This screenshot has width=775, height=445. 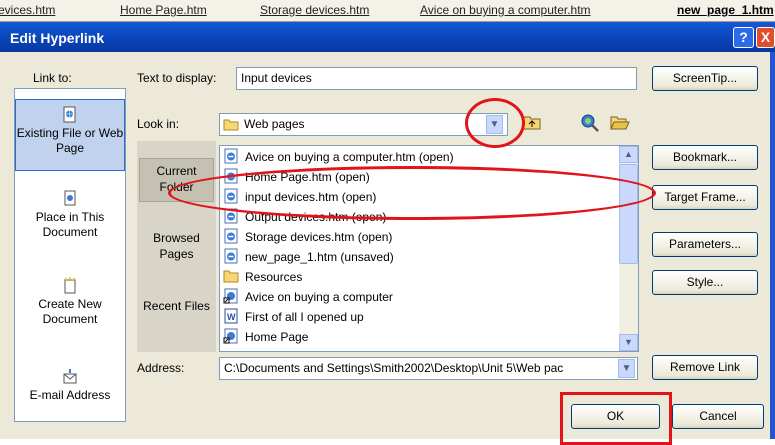 I want to click on link-to-label: Link to:, so click(x=52, y=78).